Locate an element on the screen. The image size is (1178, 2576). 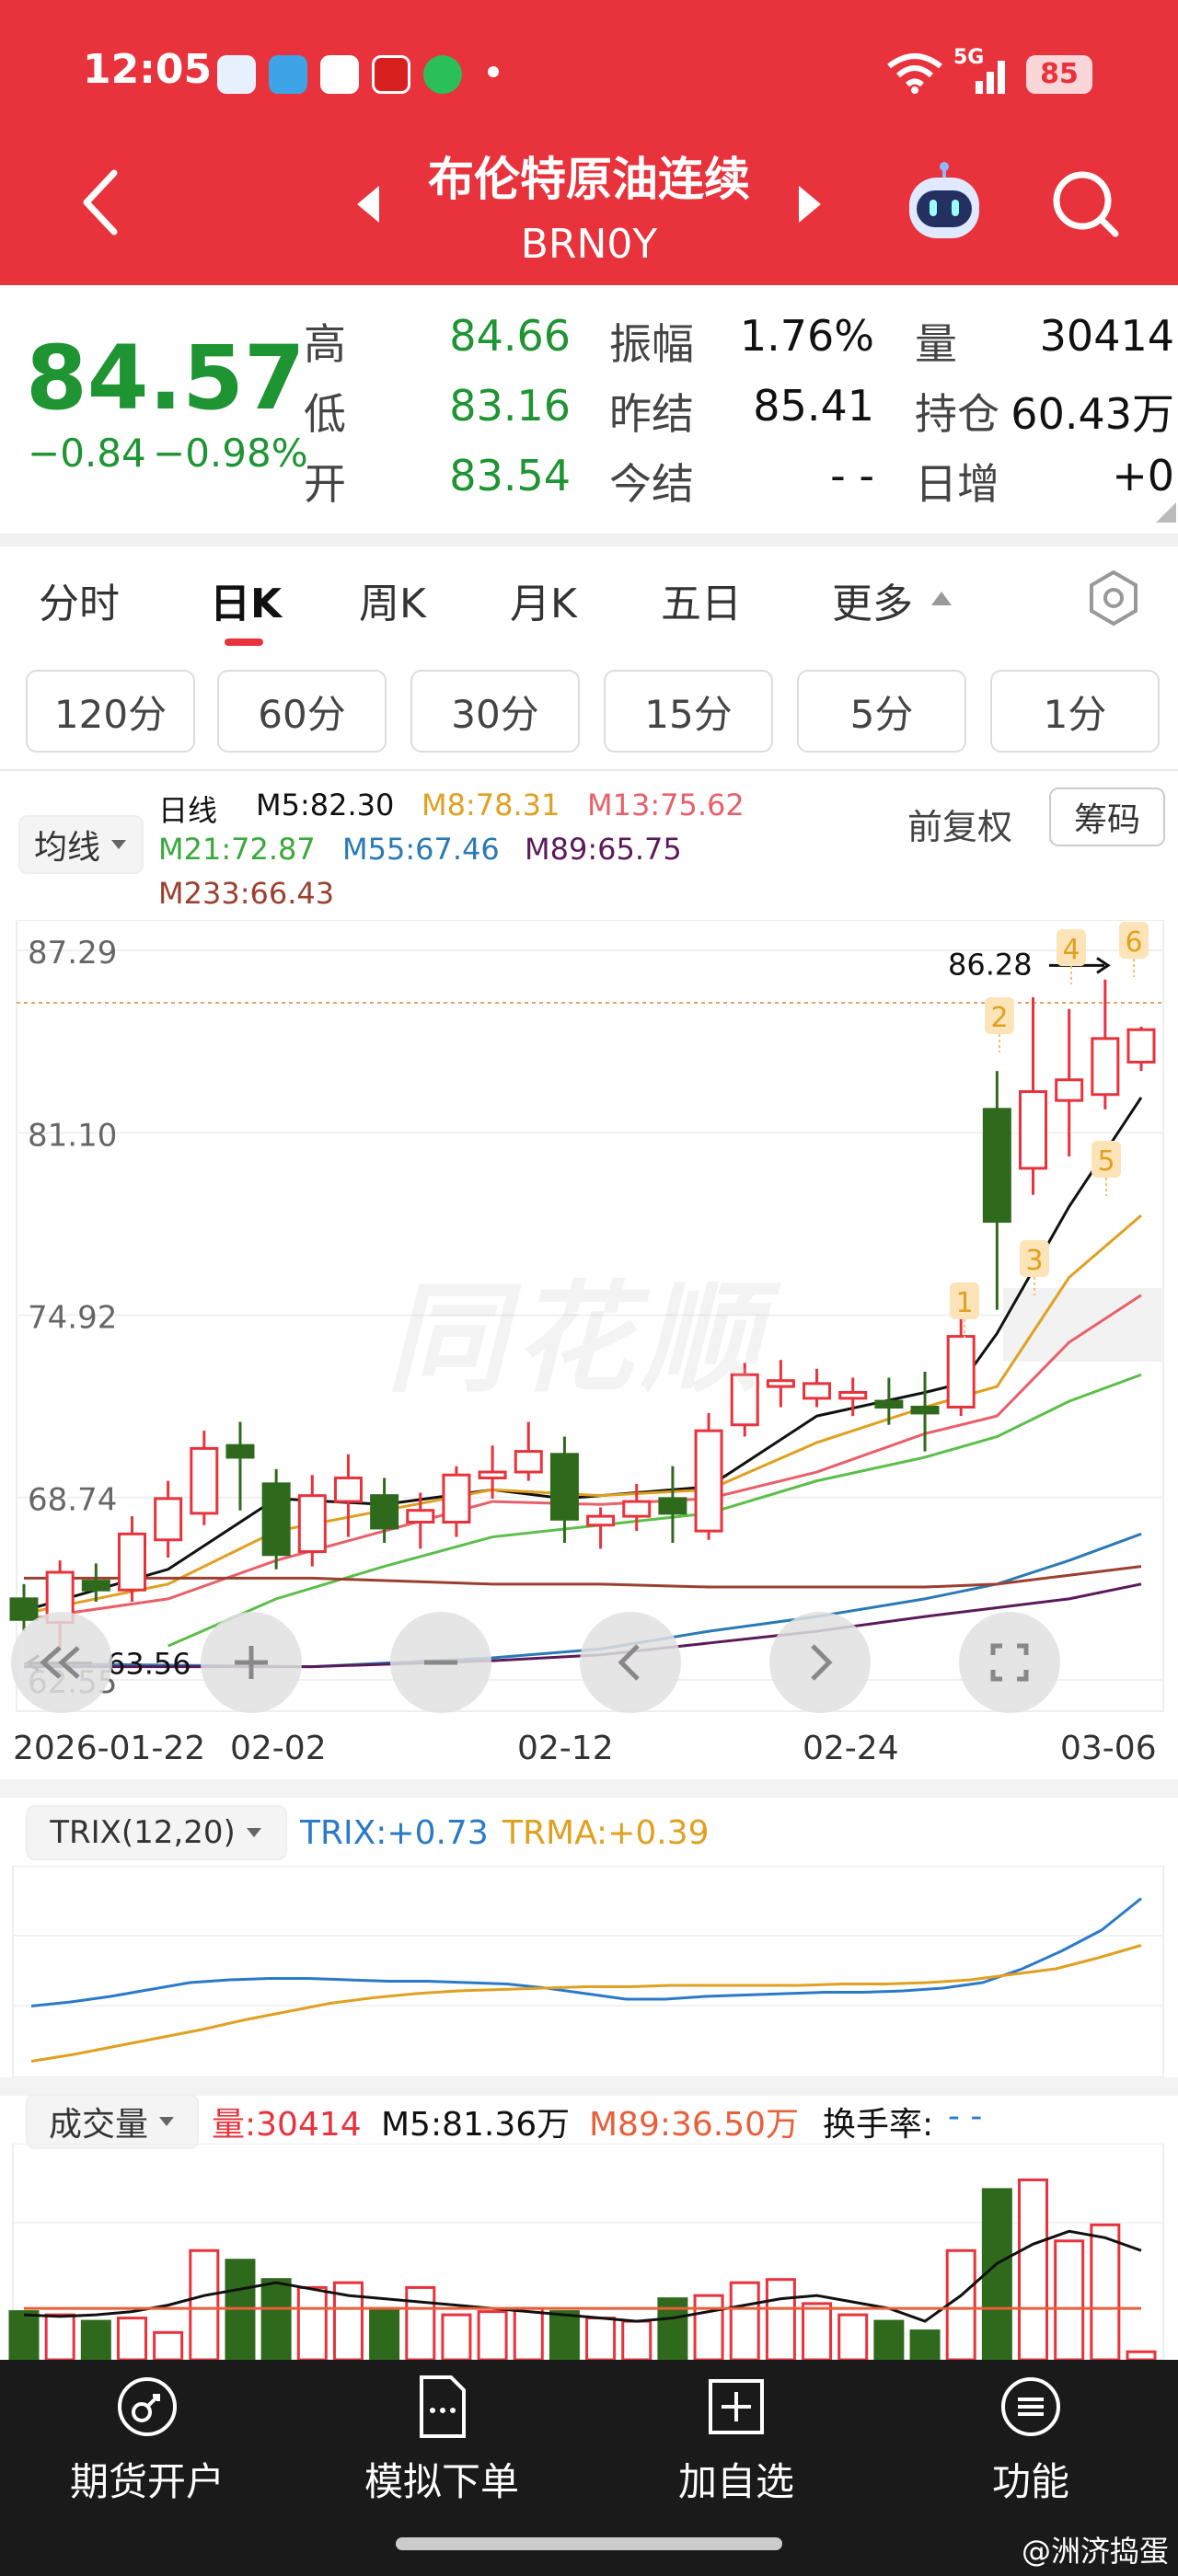
dropdown-icon is located at coordinates (119, 844).